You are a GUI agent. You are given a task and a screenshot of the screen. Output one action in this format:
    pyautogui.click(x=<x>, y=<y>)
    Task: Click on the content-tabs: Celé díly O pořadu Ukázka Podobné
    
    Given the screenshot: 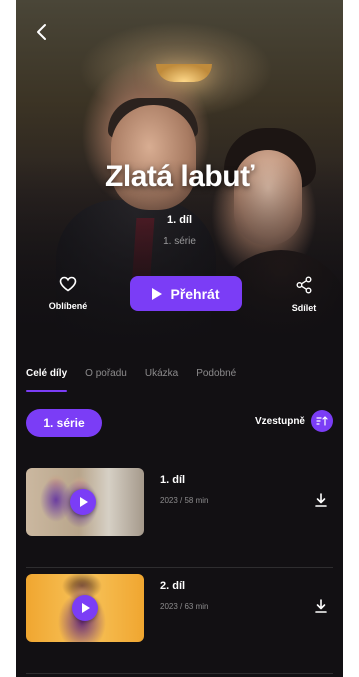 What is the action you would take?
    pyautogui.click(x=179, y=380)
    